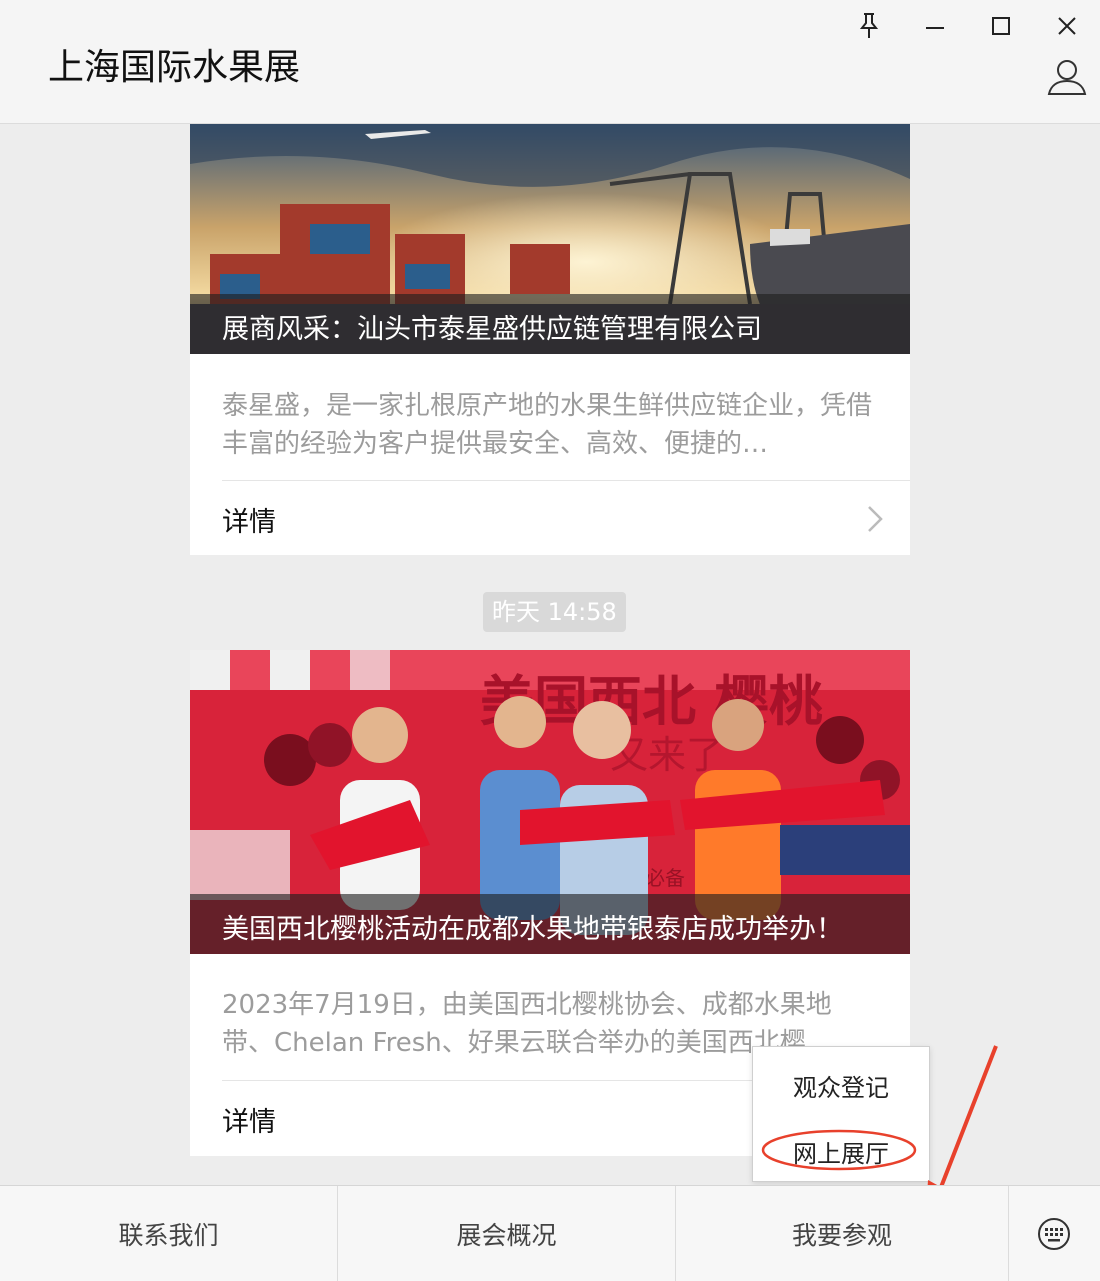 The height and width of the screenshot is (1281, 1100). I want to click on detail-link: 详情, so click(550, 519).